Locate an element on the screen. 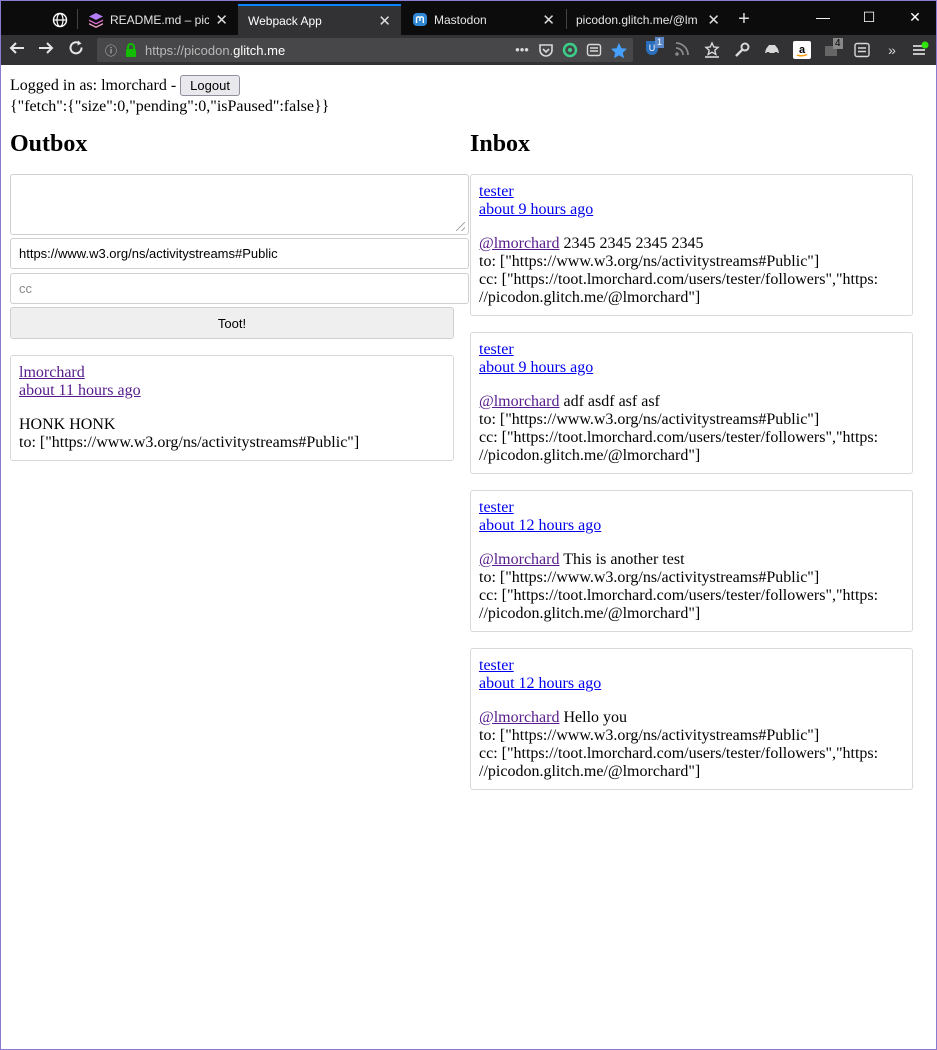 This screenshot has width=937, height=1050. timestamp-link: about 11 hours ago is located at coordinates (232, 391).